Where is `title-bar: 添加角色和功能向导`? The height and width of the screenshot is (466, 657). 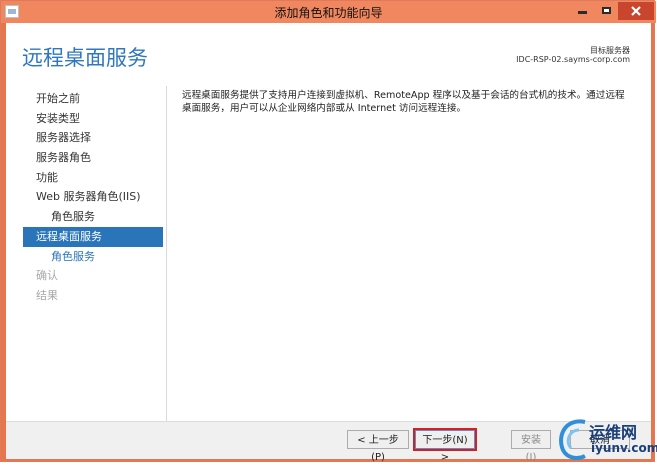
title-bar: 添加角色和功能向导 is located at coordinates (328, 12).